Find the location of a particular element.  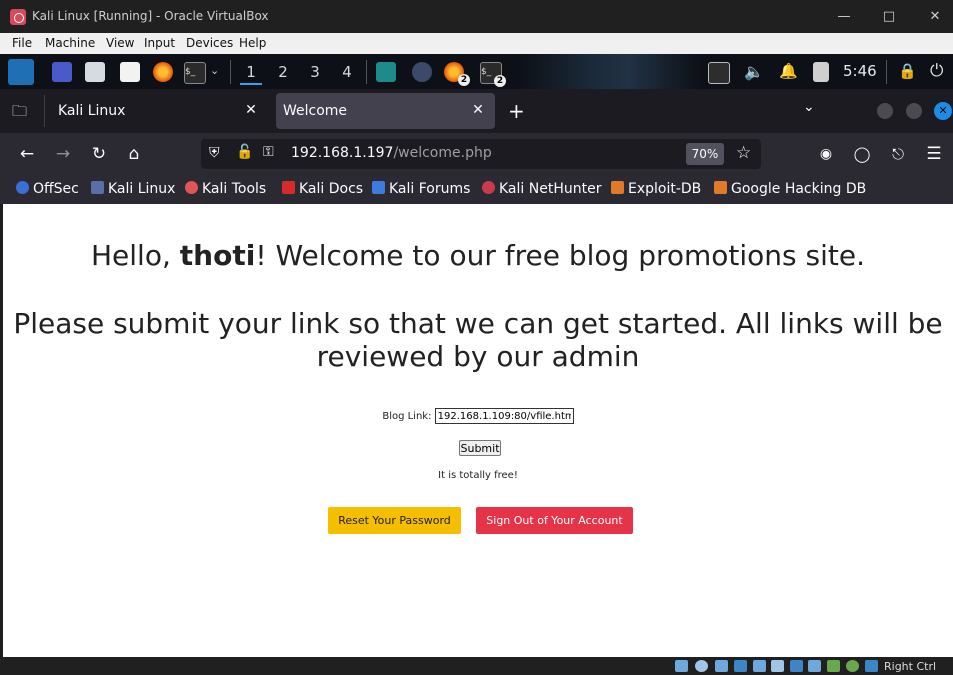

usb-icon is located at coordinates (759, 666).